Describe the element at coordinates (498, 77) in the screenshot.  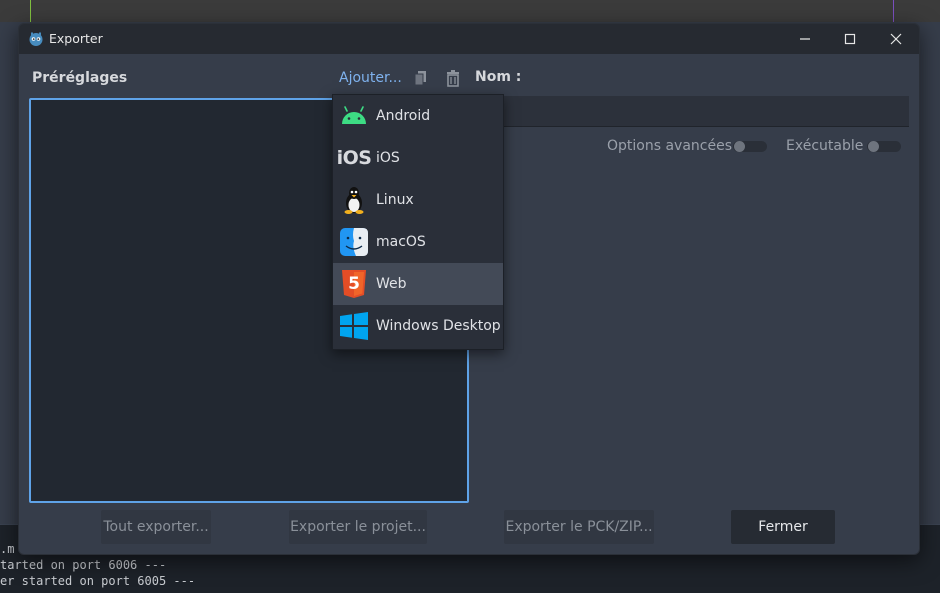
I see `name-label: Nom :` at that location.